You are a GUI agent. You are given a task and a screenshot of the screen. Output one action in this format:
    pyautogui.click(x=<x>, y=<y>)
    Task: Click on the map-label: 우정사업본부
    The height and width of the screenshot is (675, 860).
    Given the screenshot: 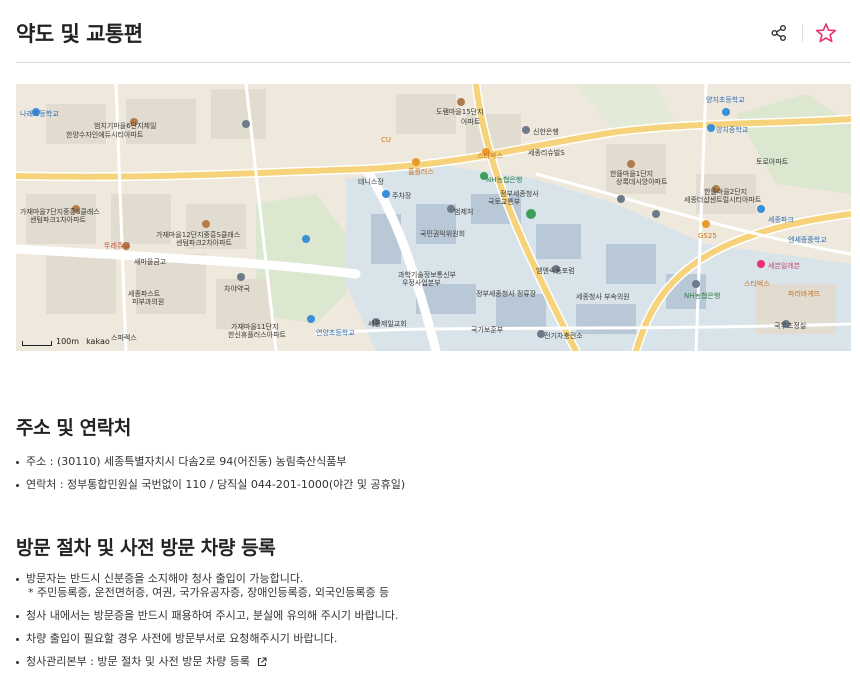 What is the action you would take?
    pyautogui.click(x=421, y=282)
    